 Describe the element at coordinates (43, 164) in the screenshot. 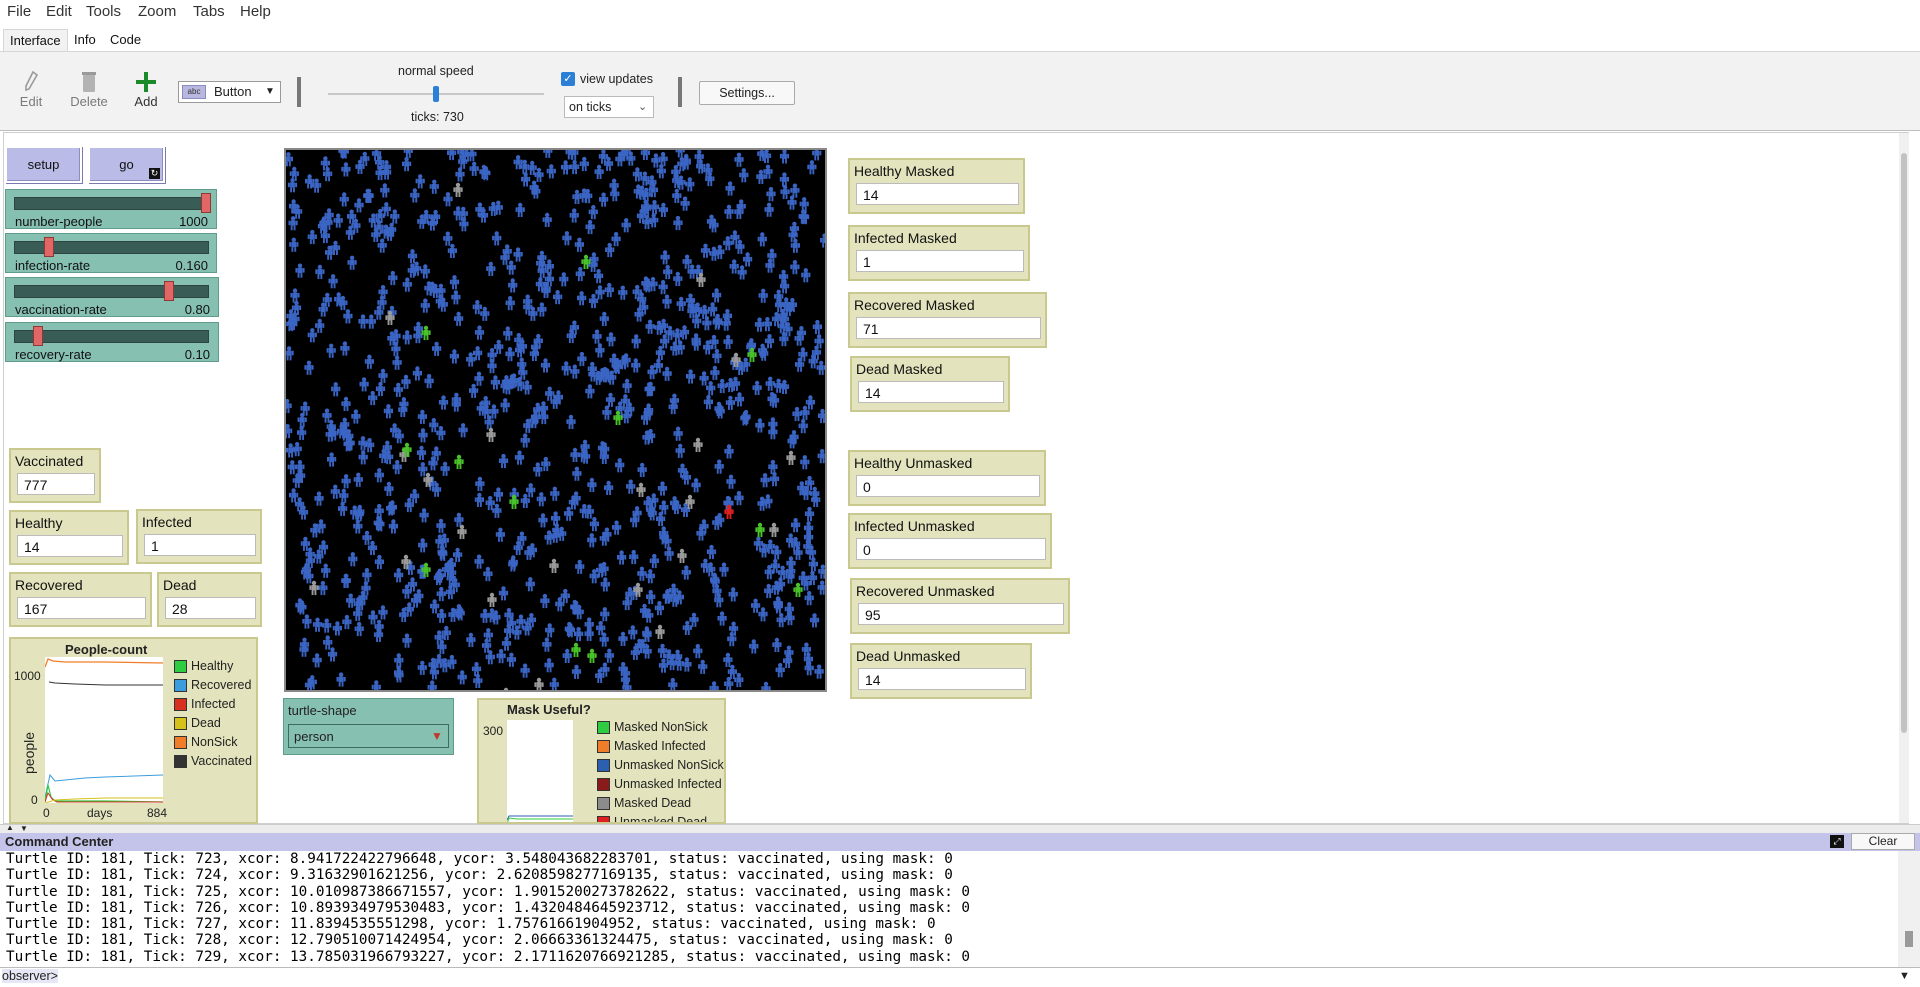

I see `setup-button: setup` at that location.